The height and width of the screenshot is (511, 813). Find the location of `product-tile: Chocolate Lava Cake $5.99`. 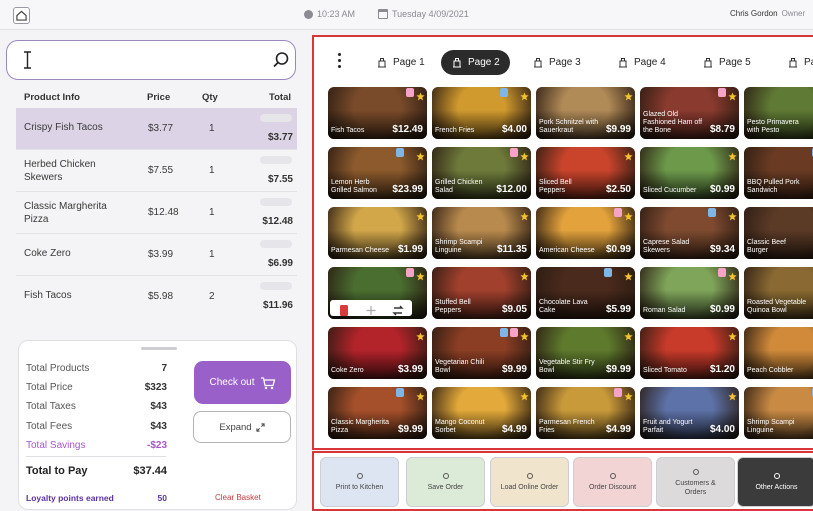

product-tile: Chocolate Lava Cake $5.99 is located at coordinates (585, 293).